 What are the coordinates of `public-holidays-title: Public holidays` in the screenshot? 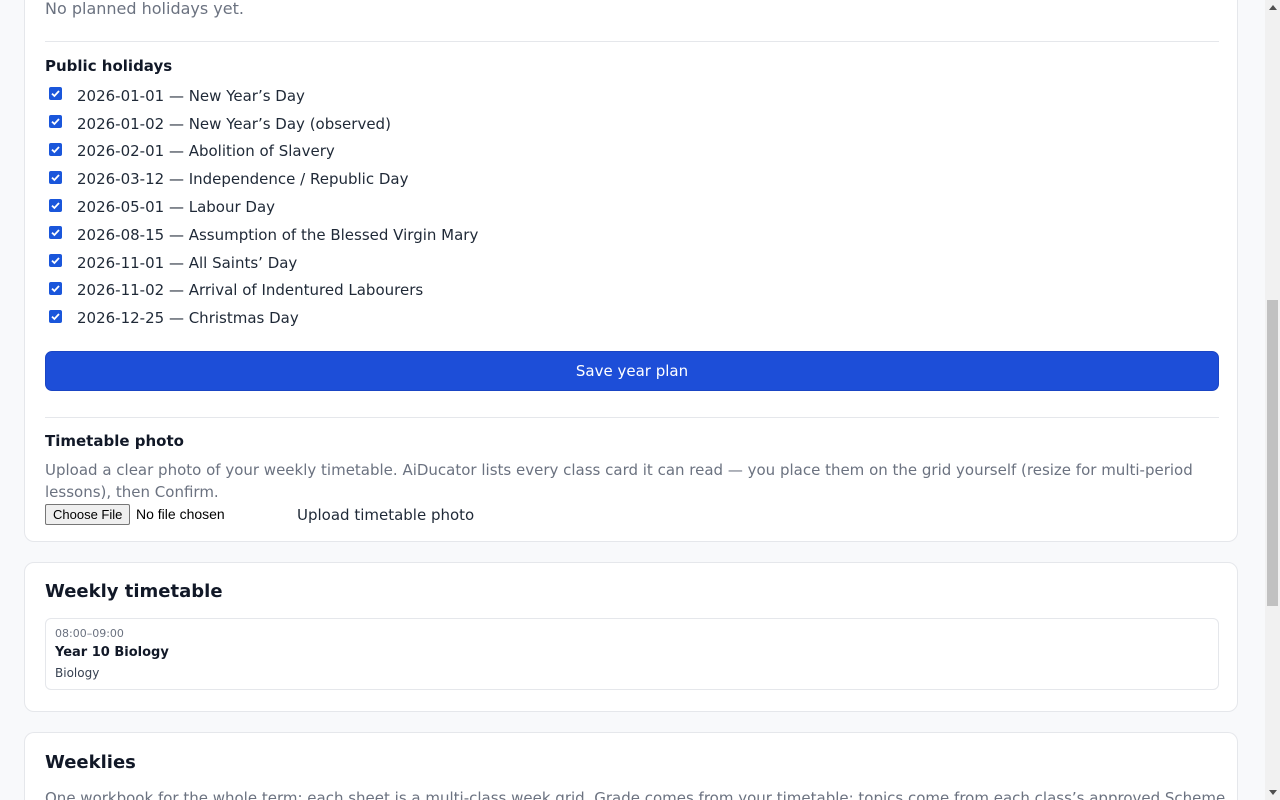 It's located at (109, 66).